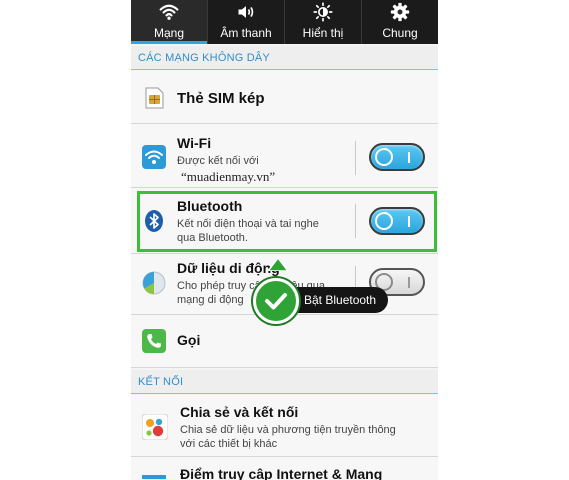 This screenshot has height=480, width=569. Describe the element at coordinates (287, 221) in the screenshot. I see `bluetooth-highlight-frame` at that location.